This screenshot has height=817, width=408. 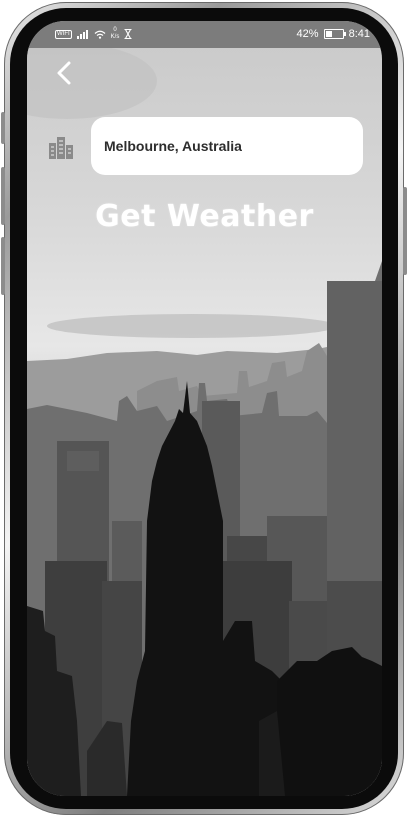 I want to click on volume-up-button, so click(x=3, y=196).